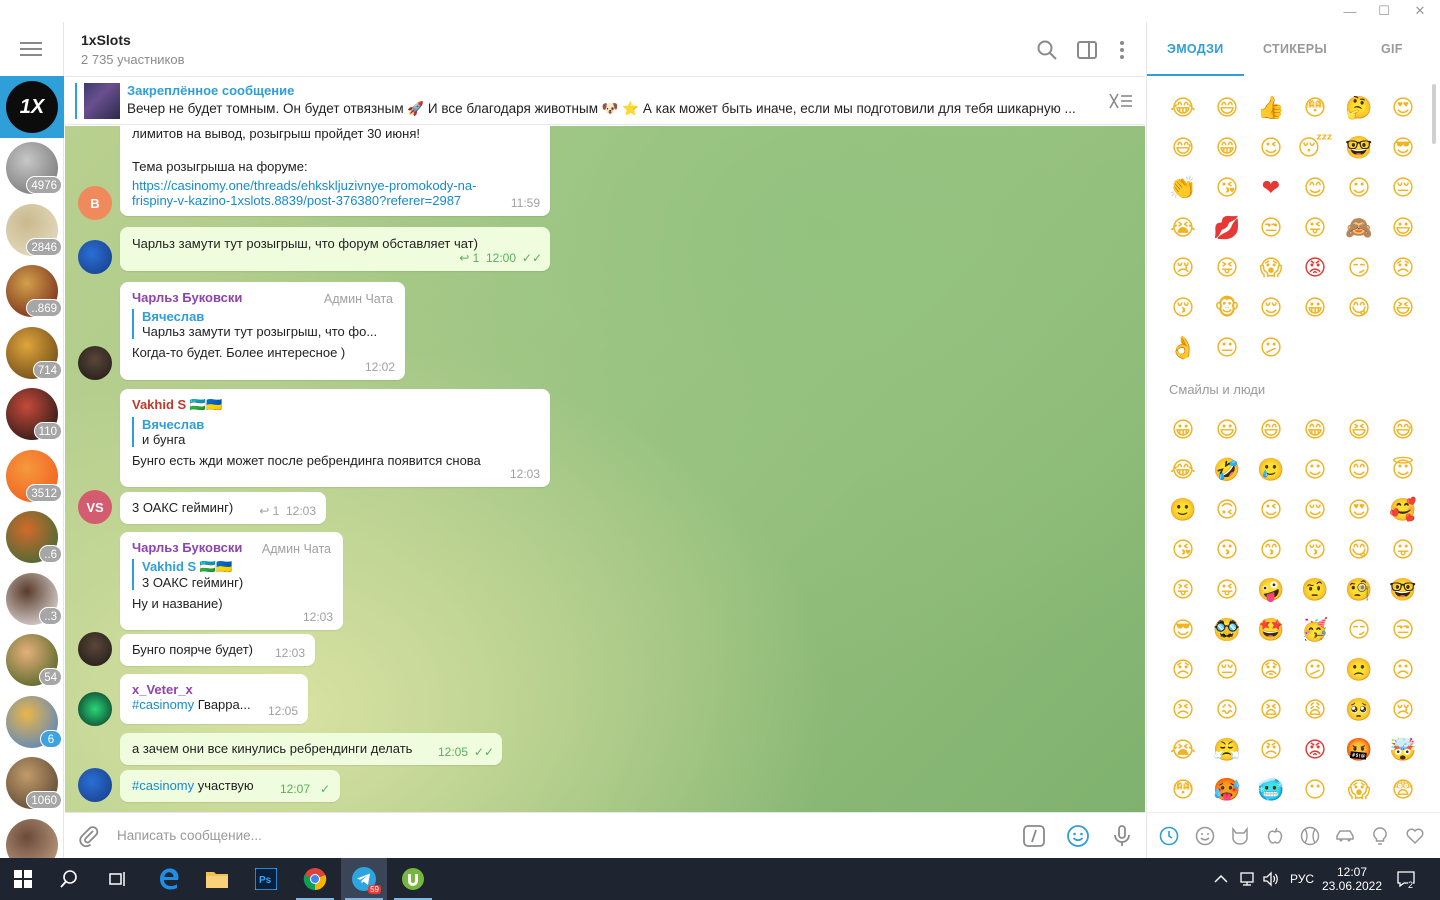 The image size is (1440, 900). What do you see at coordinates (1271, 590) in the screenshot?
I see `emoji-button: 🤪` at bounding box center [1271, 590].